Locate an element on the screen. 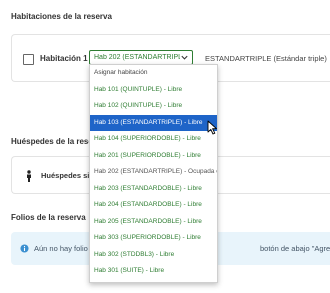 This screenshot has height=293, width=330. dropdown-option: Hab 205 (ESTANDARDOBLE) - Libre is located at coordinates (153, 222).